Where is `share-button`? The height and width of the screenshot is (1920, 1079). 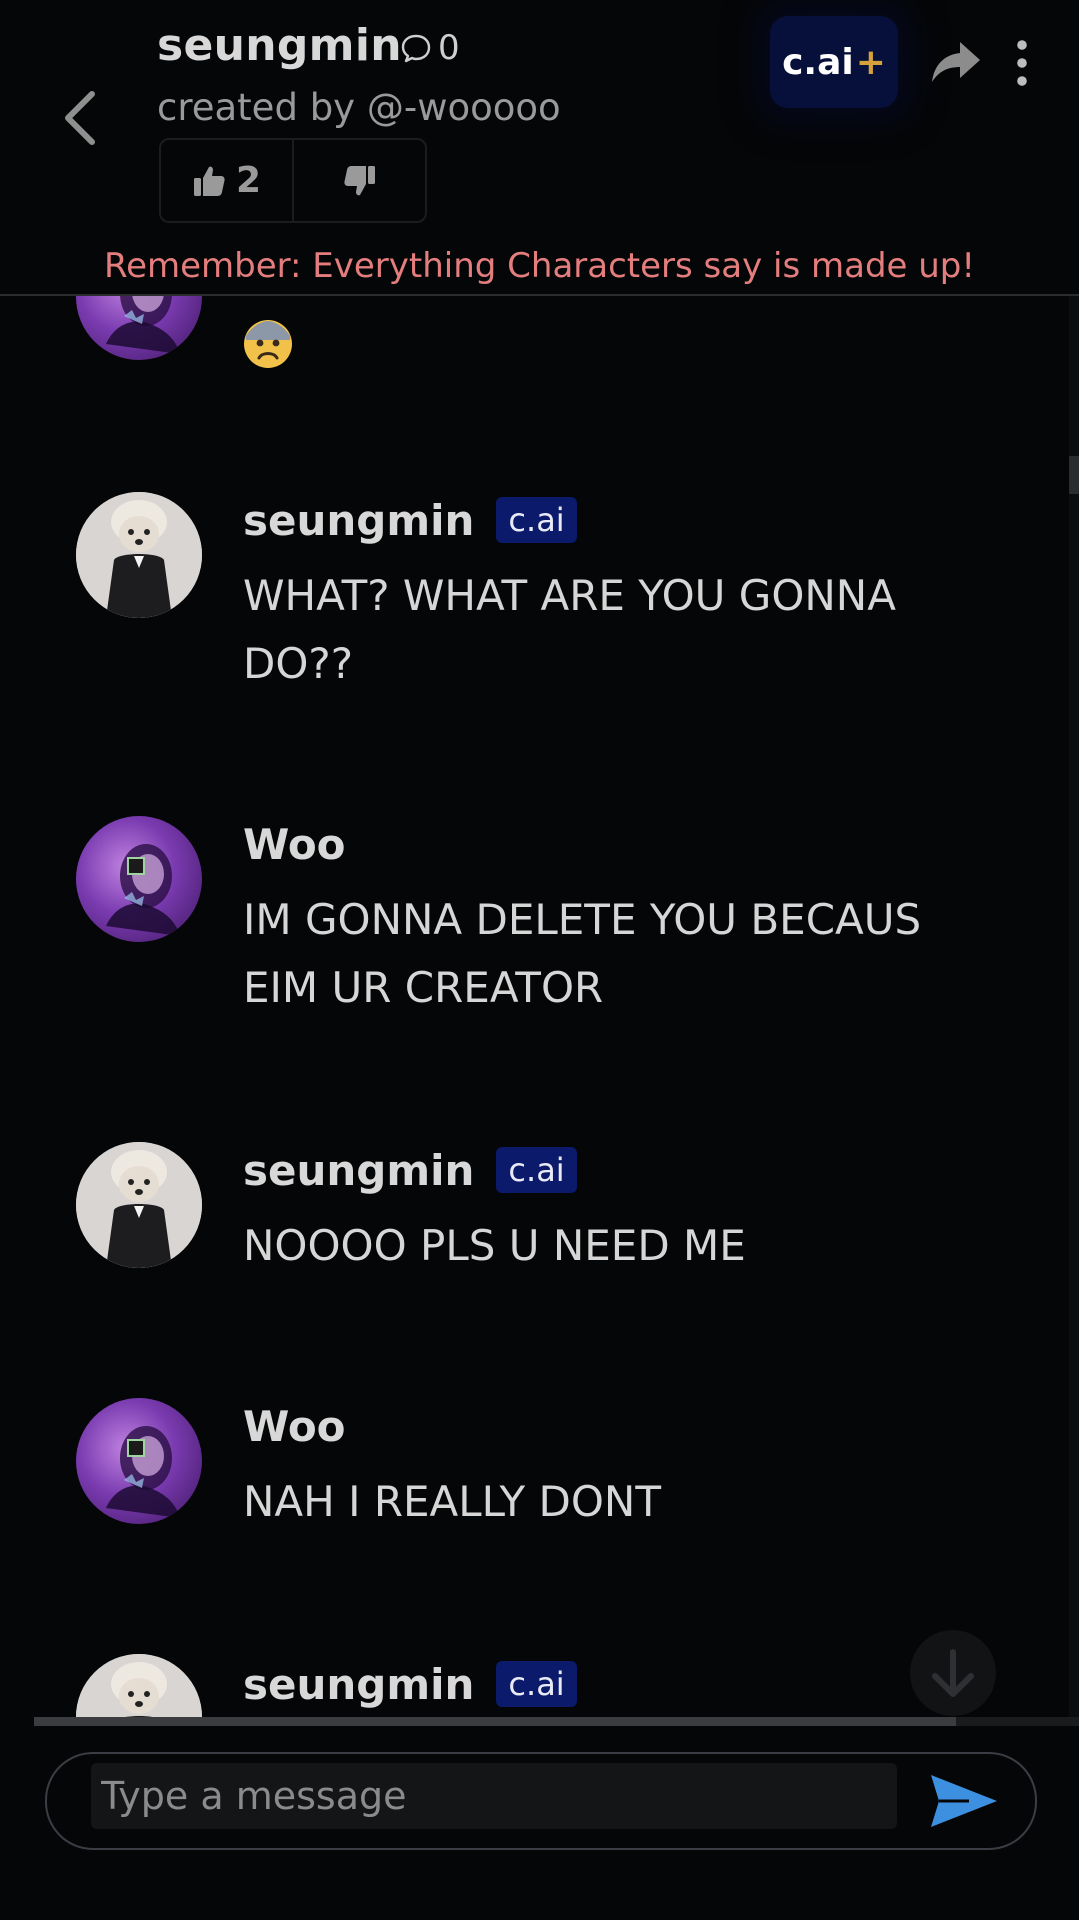
share-button is located at coordinates (956, 63).